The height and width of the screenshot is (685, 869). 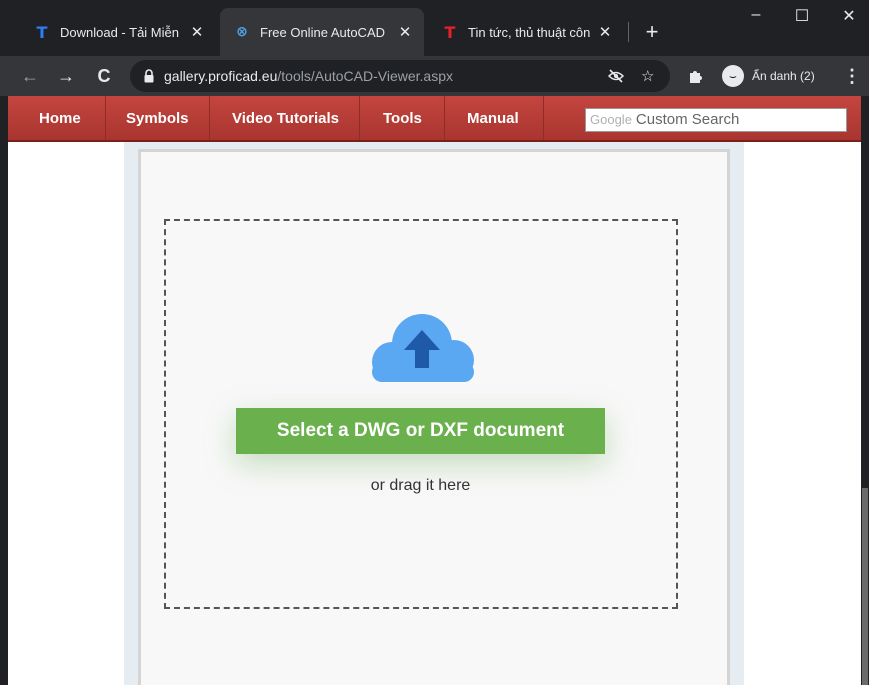 I want to click on incognito-indicator: ⌣ Ẩn danh (2), so click(x=768, y=76).